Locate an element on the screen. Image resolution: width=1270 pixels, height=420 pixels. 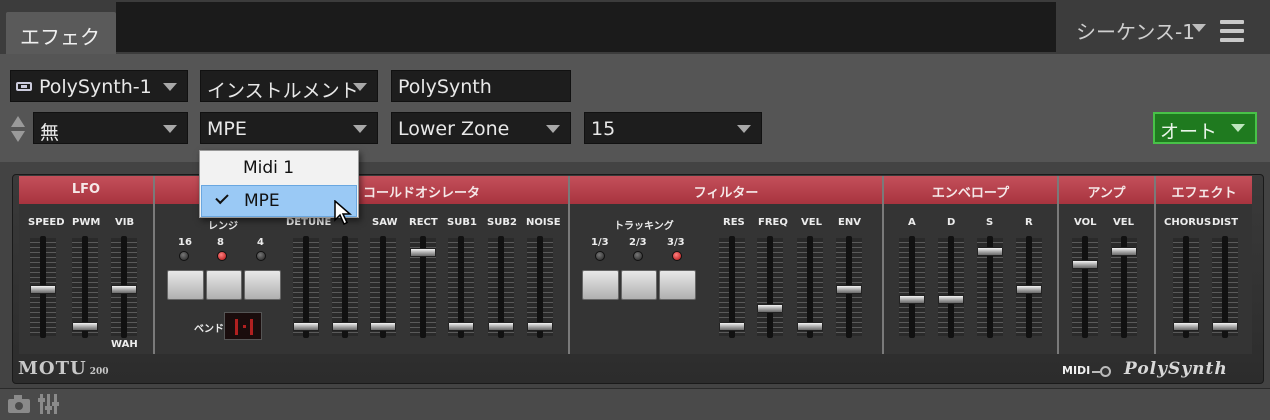
label-env: ENV is located at coordinates (849, 222).